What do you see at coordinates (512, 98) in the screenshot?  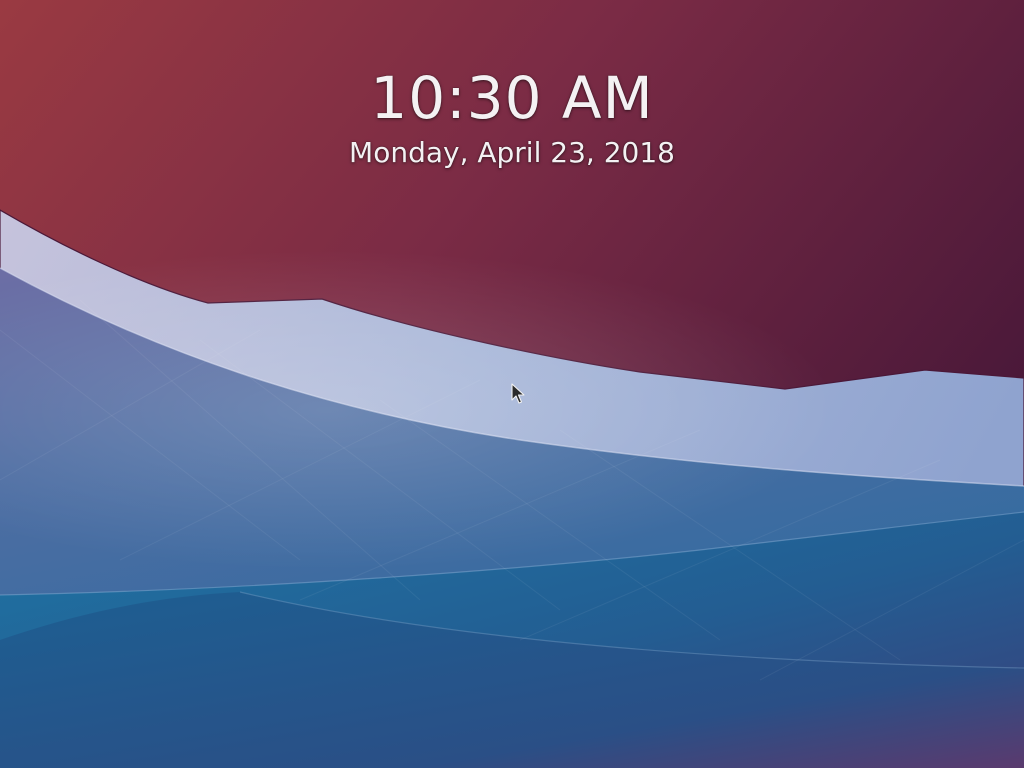 I see `clock-time: 10:30 AM` at bounding box center [512, 98].